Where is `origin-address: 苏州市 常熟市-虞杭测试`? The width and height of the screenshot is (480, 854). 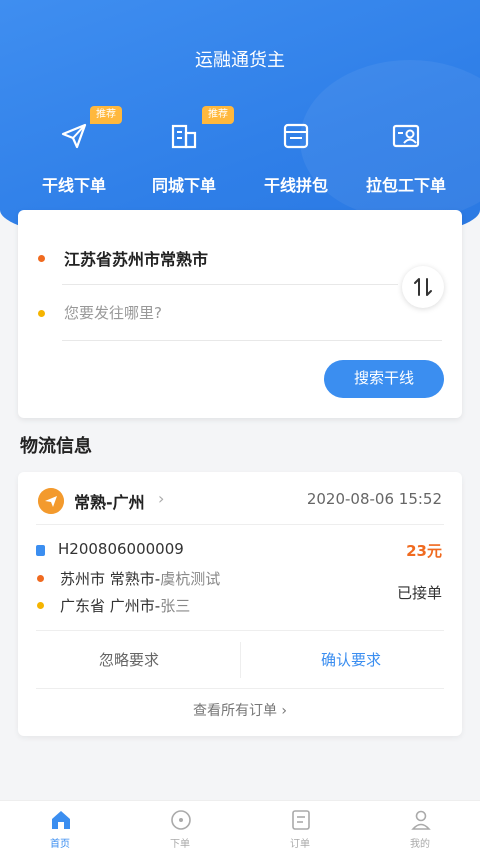 origin-address: 苏州市 常熟市-虞杭测试 is located at coordinates (140, 578).